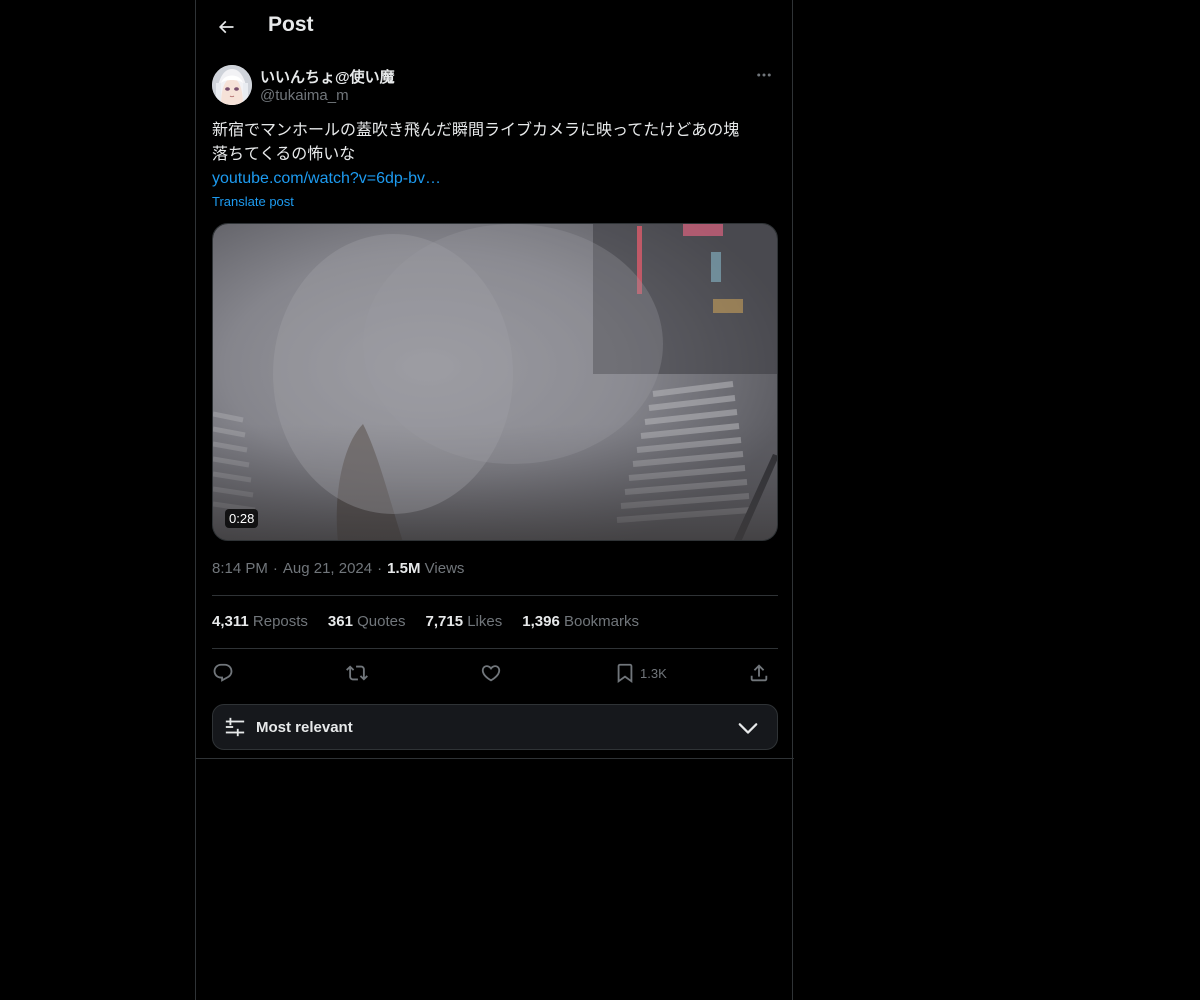 The image size is (1200, 1000). I want to click on page-header: Post, so click(495, 27).